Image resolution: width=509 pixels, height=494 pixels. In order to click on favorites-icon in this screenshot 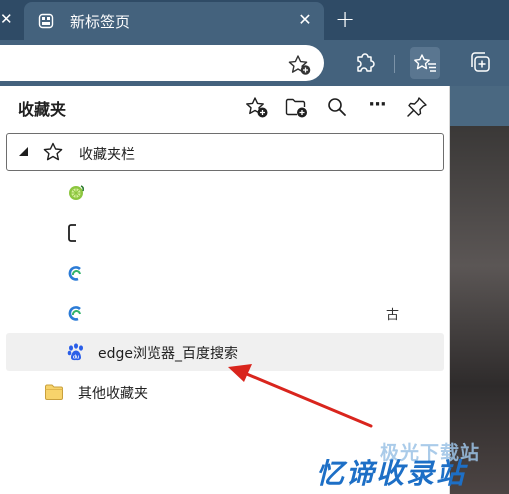, I will do `click(425, 63)`.